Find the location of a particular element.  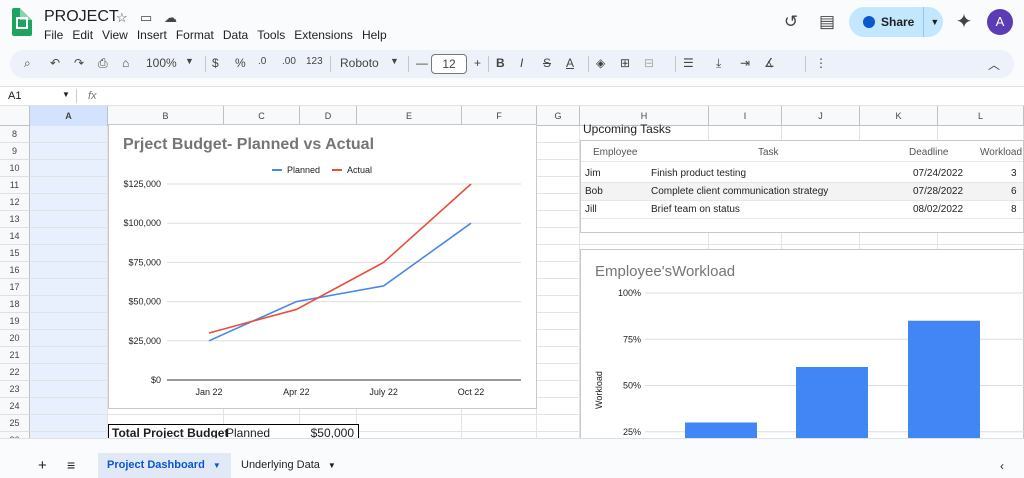

zoom-select: 100% is located at coordinates (161, 63).